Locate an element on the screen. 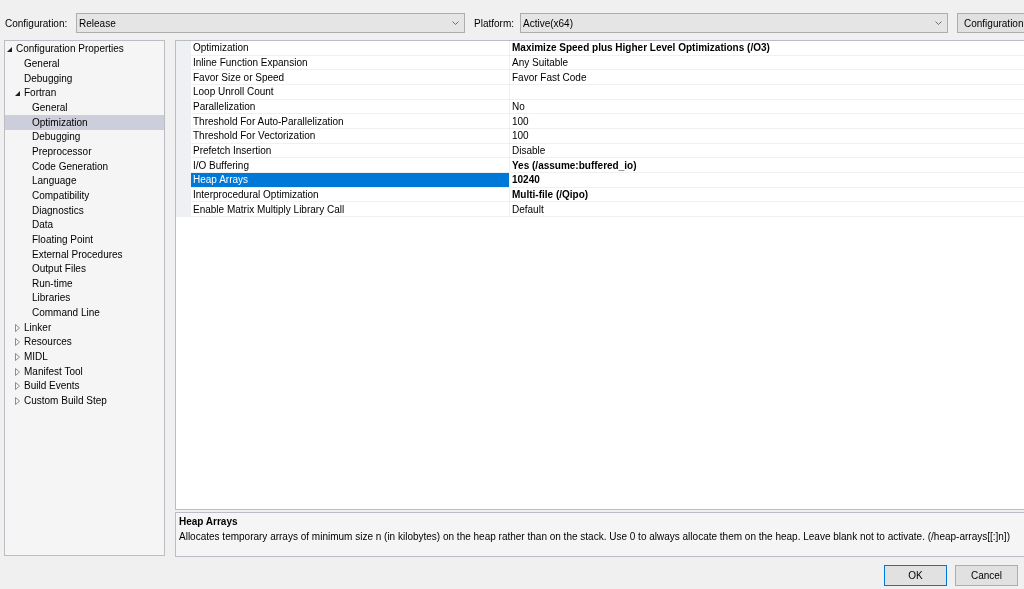 This screenshot has height=589, width=1024. property-name: Favor Size or Speed is located at coordinates (350, 77).